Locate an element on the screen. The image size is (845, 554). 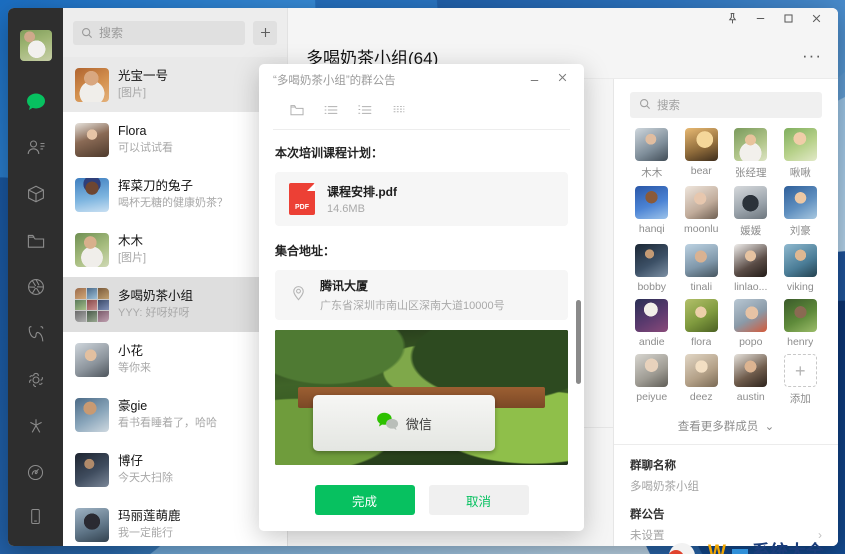
chat-preview: 今天大扫除 is located at coordinates (145, 478).